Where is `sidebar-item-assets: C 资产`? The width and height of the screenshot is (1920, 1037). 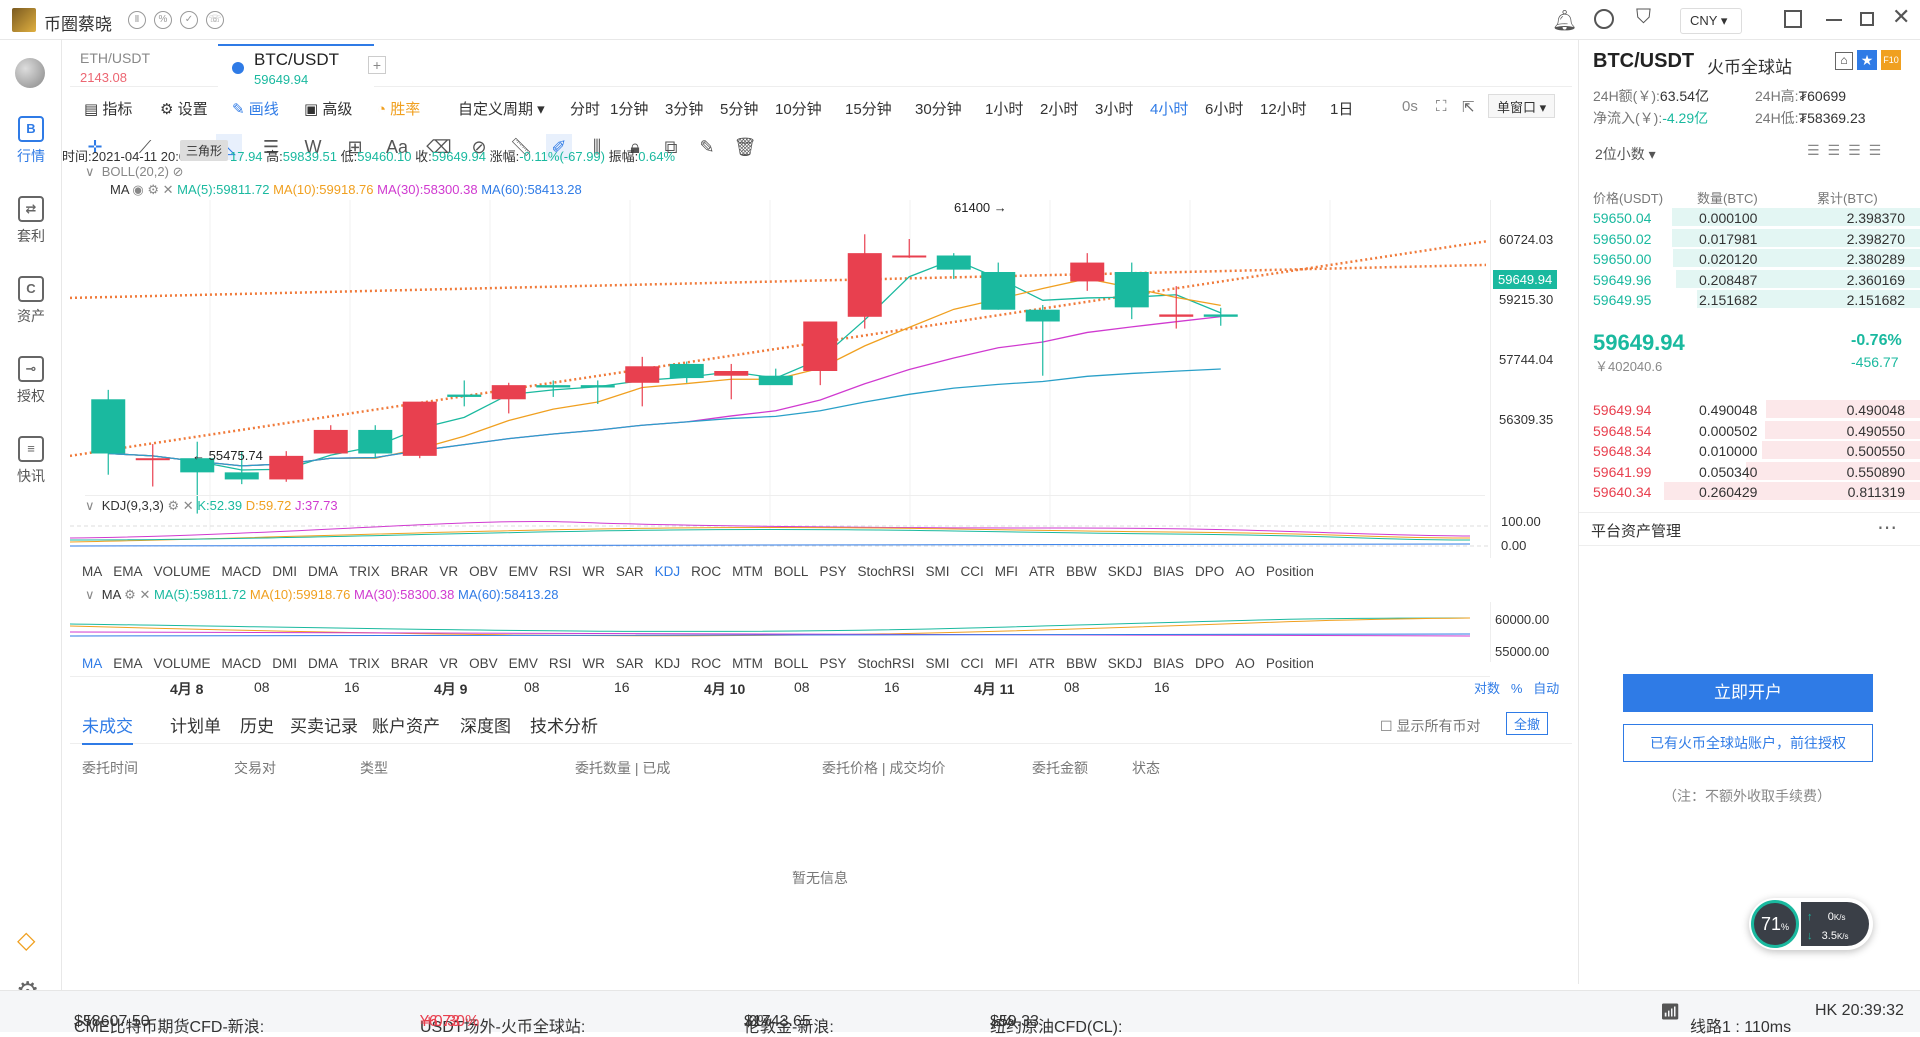 sidebar-item-assets: C 资产 is located at coordinates (31, 301).